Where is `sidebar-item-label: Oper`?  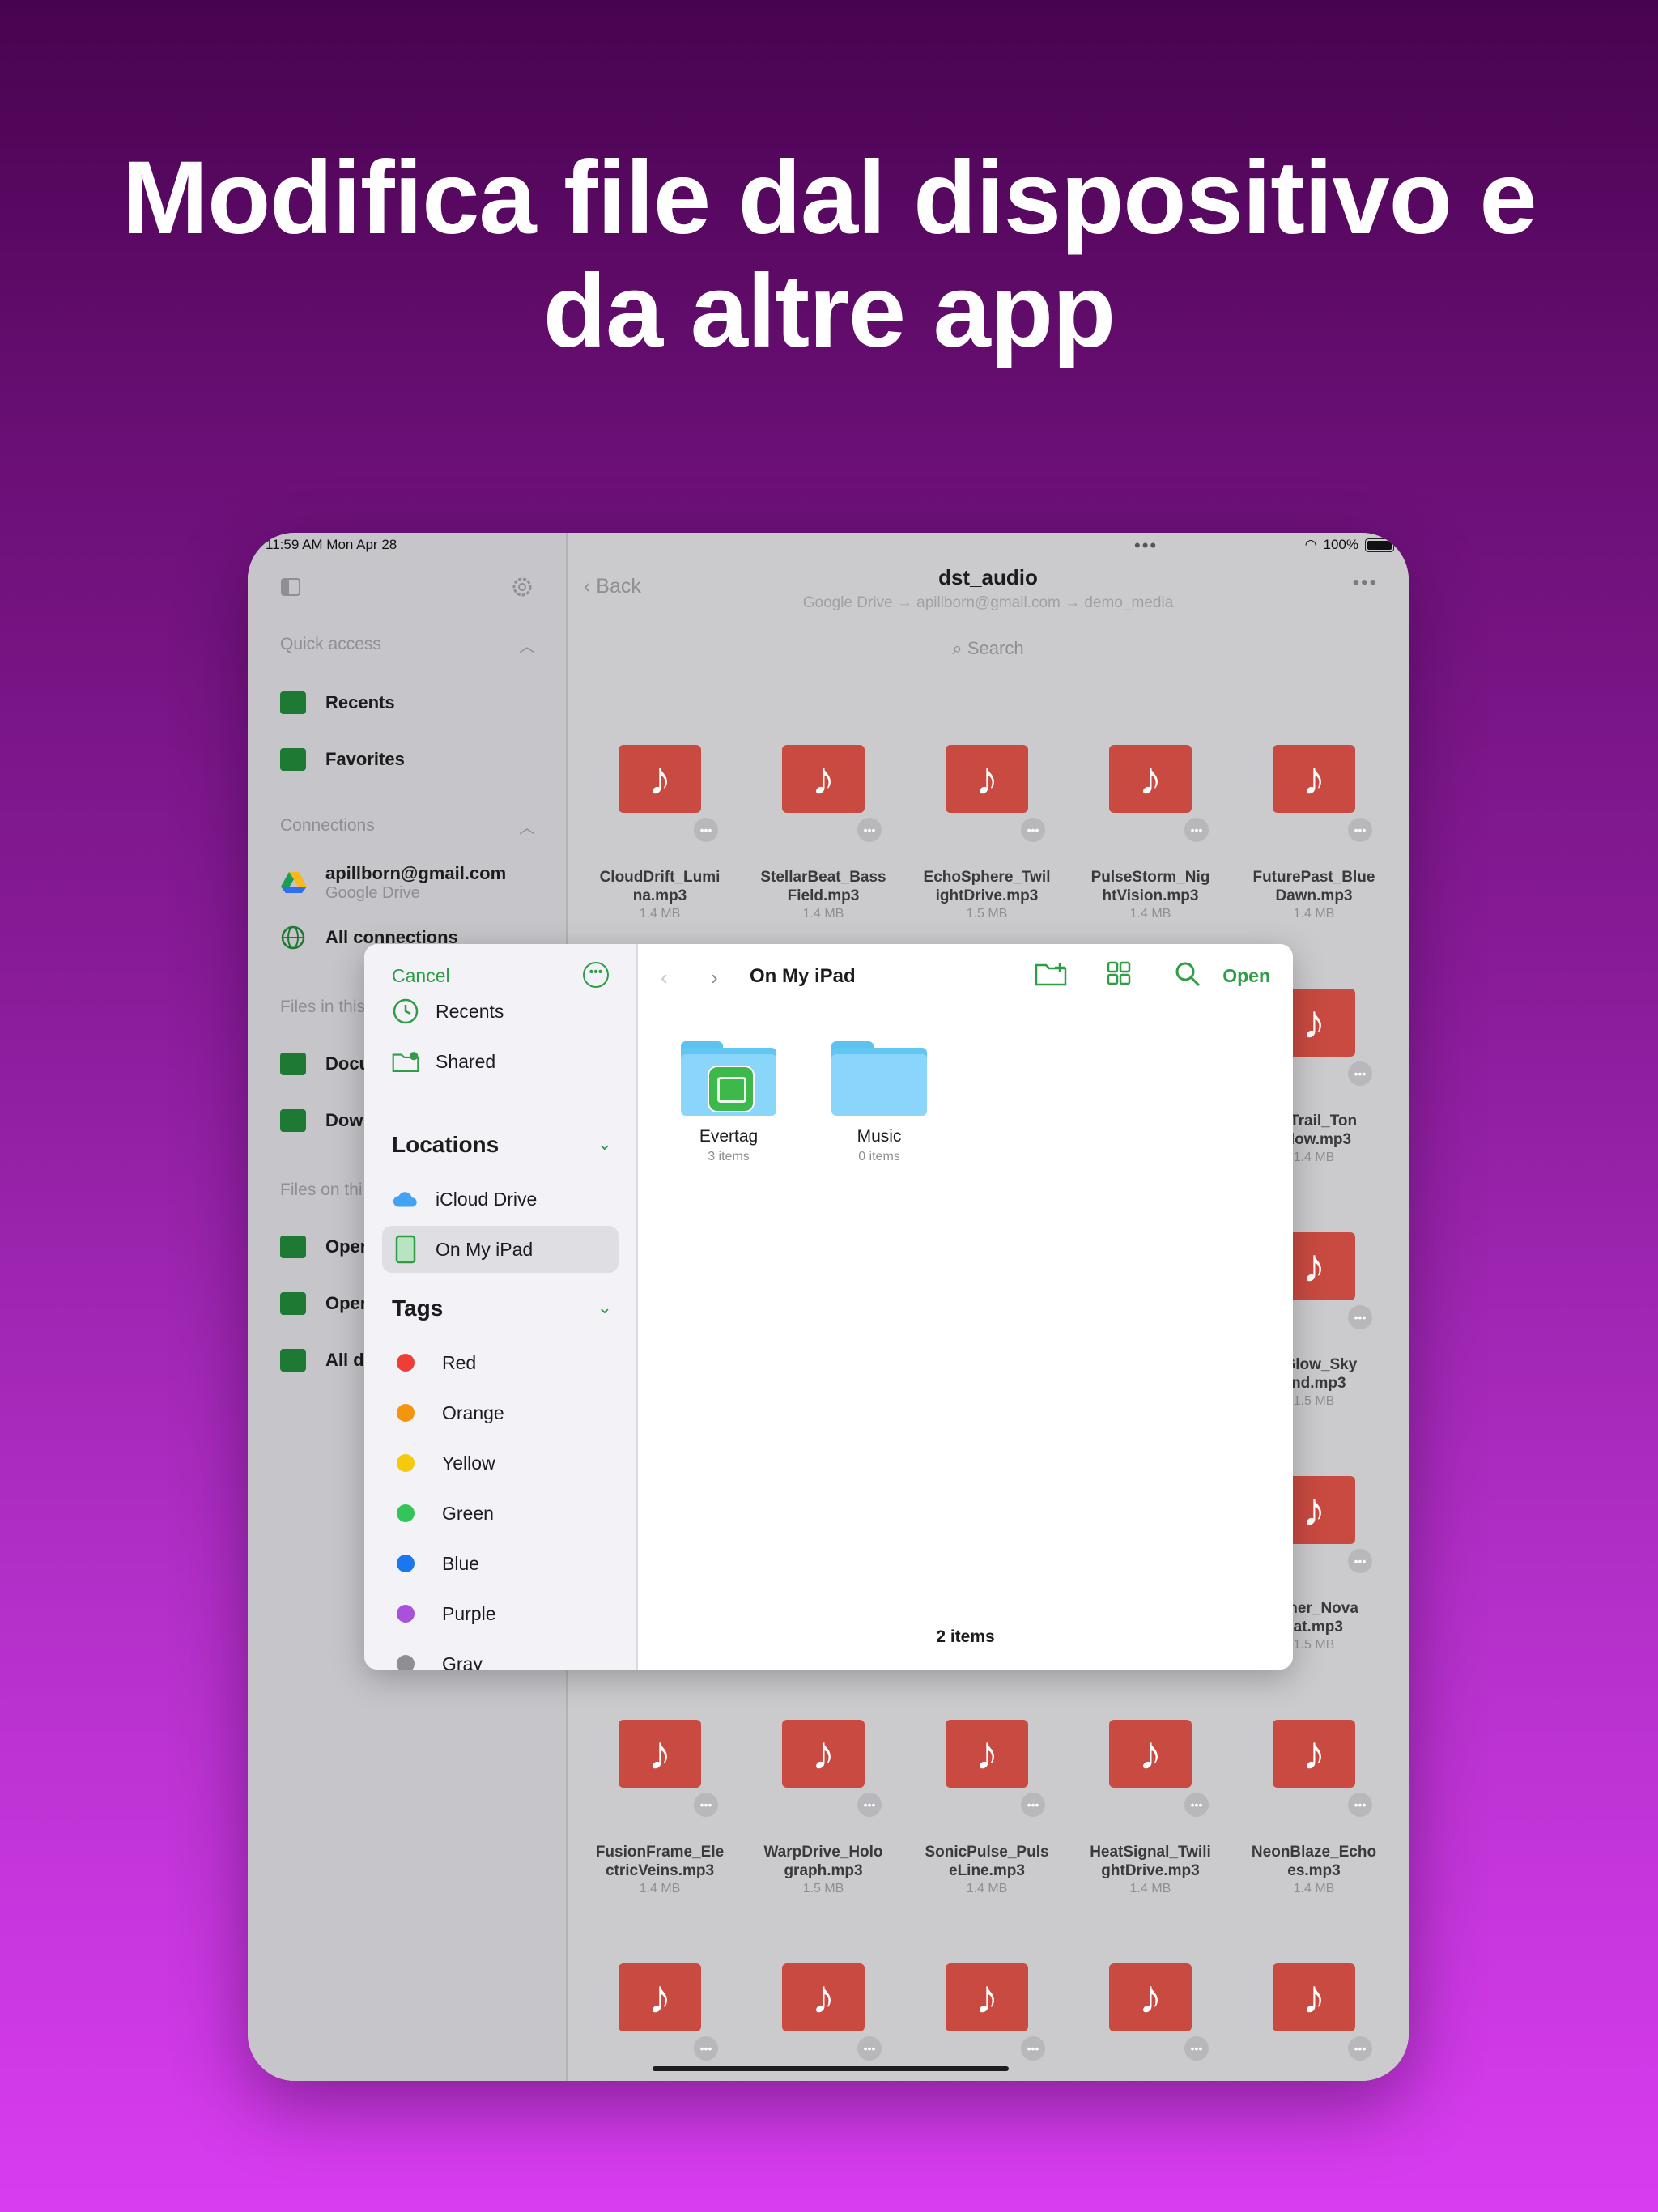 sidebar-item-label: Oper is located at coordinates (346, 1246).